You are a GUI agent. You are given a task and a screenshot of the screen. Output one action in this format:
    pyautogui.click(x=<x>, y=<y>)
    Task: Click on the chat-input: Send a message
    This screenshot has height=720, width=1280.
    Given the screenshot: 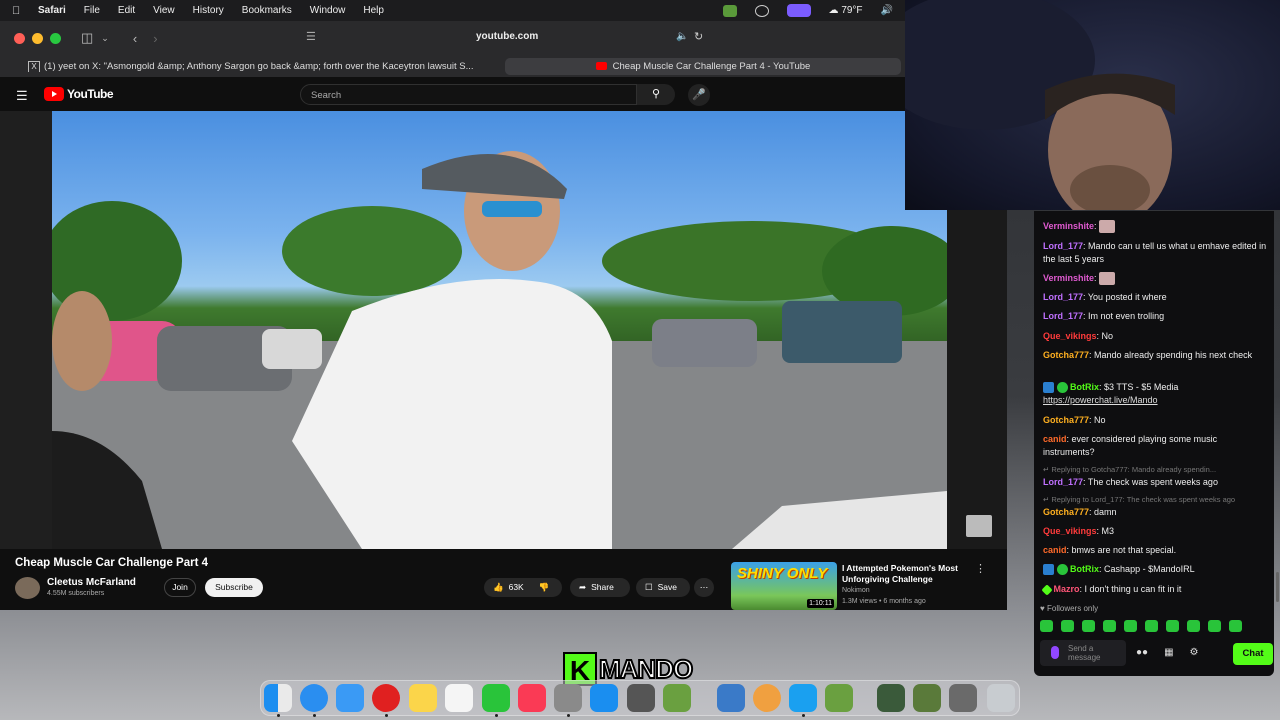 What is the action you would take?
    pyautogui.click(x=1083, y=653)
    